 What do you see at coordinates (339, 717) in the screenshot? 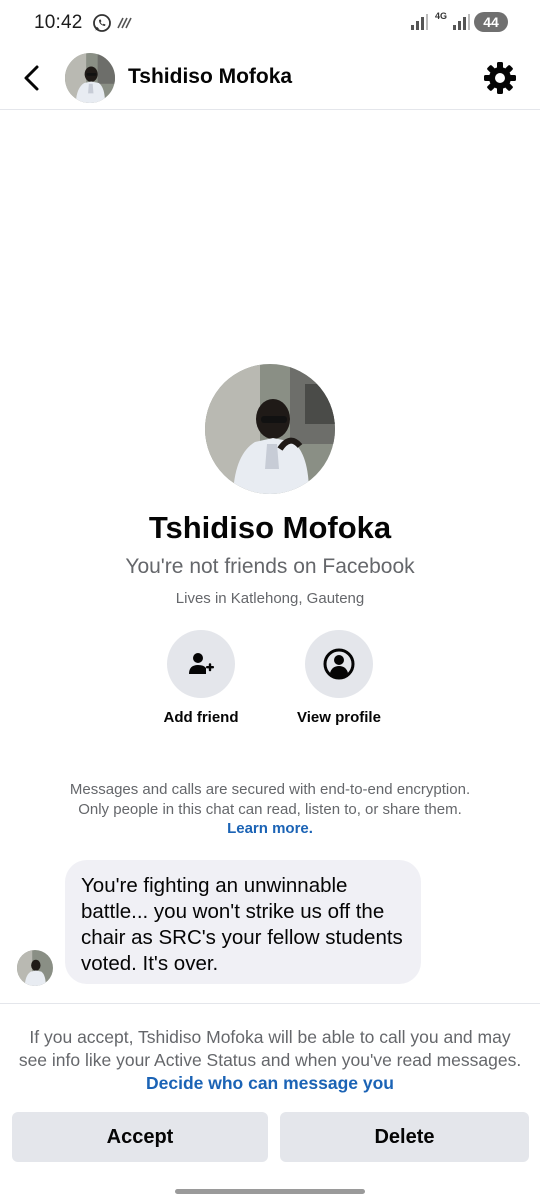
I see `view-profile-label: View profile` at bounding box center [339, 717].